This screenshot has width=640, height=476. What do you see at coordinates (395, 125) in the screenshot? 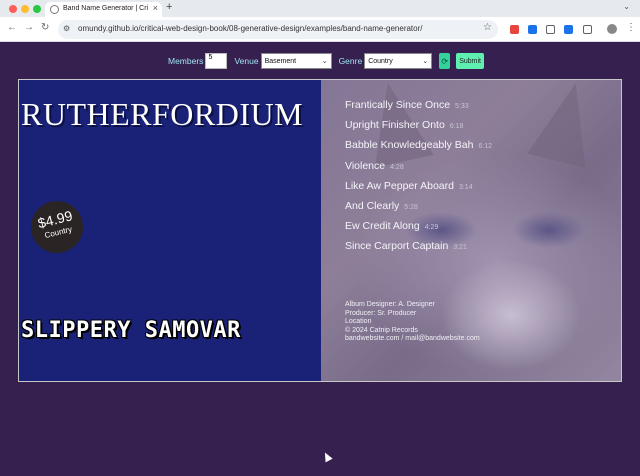
I see `track-name: Upright Finisher Onto` at bounding box center [395, 125].